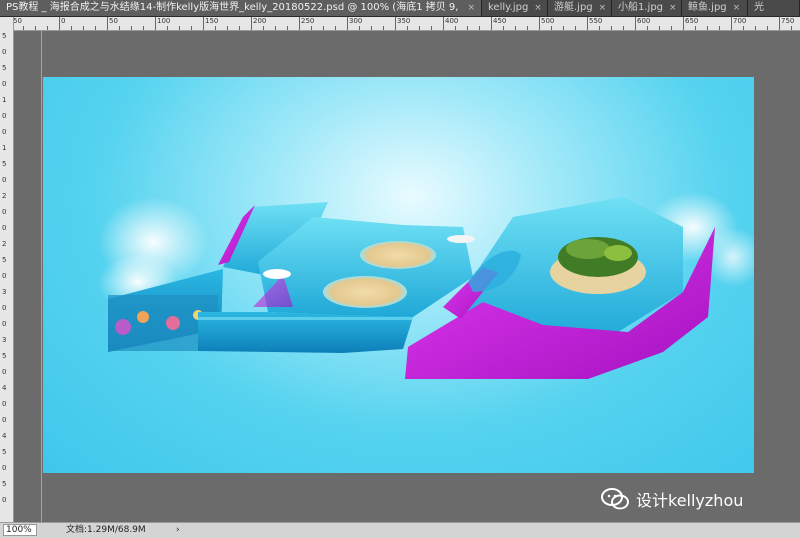 The width and height of the screenshot is (800, 538). I want to click on wechat-icon, so click(615, 499).